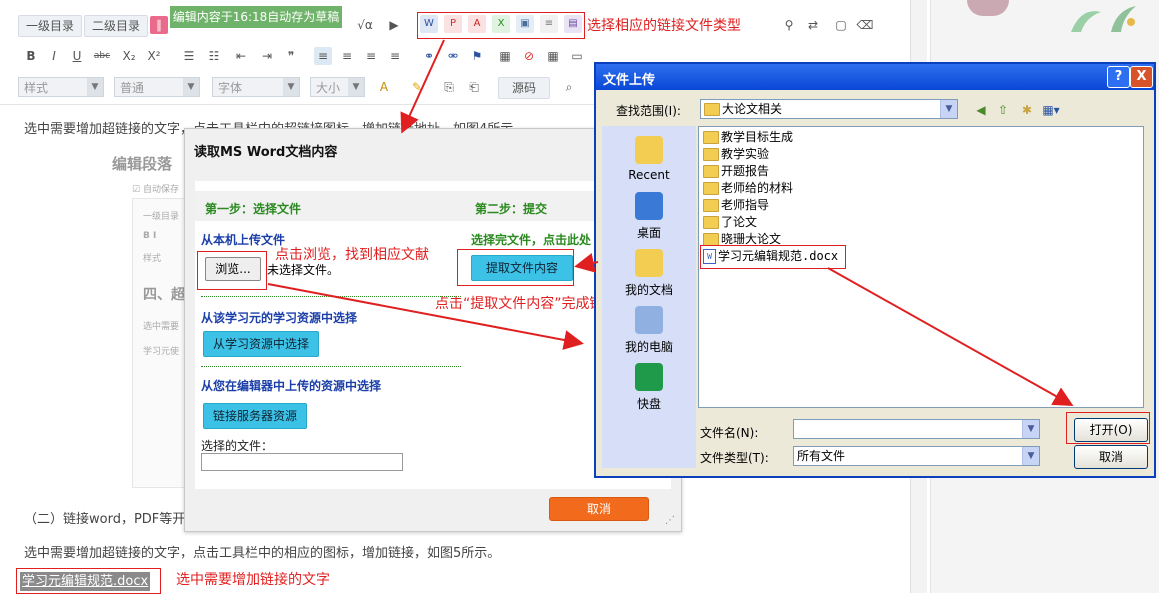 This screenshot has height=594, width=1159. What do you see at coordinates (649, 377) in the screenshot?
I see `kuaipan-icon` at bounding box center [649, 377].